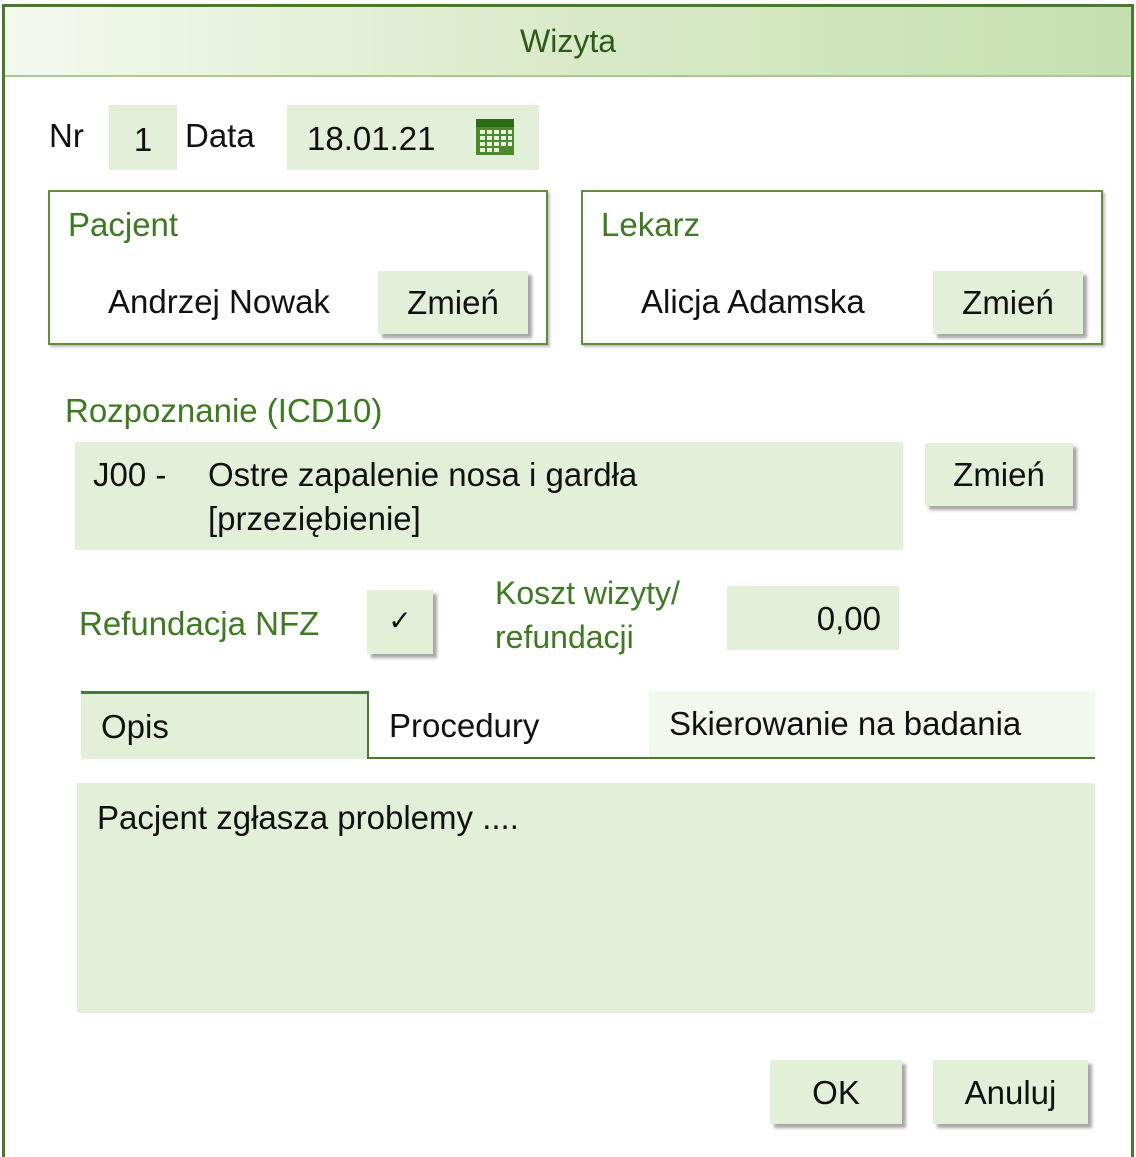 Image resolution: width=1136 pixels, height=1157 pixels. I want to click on refund-label: Refundacja NFZ, so click(199, 623).